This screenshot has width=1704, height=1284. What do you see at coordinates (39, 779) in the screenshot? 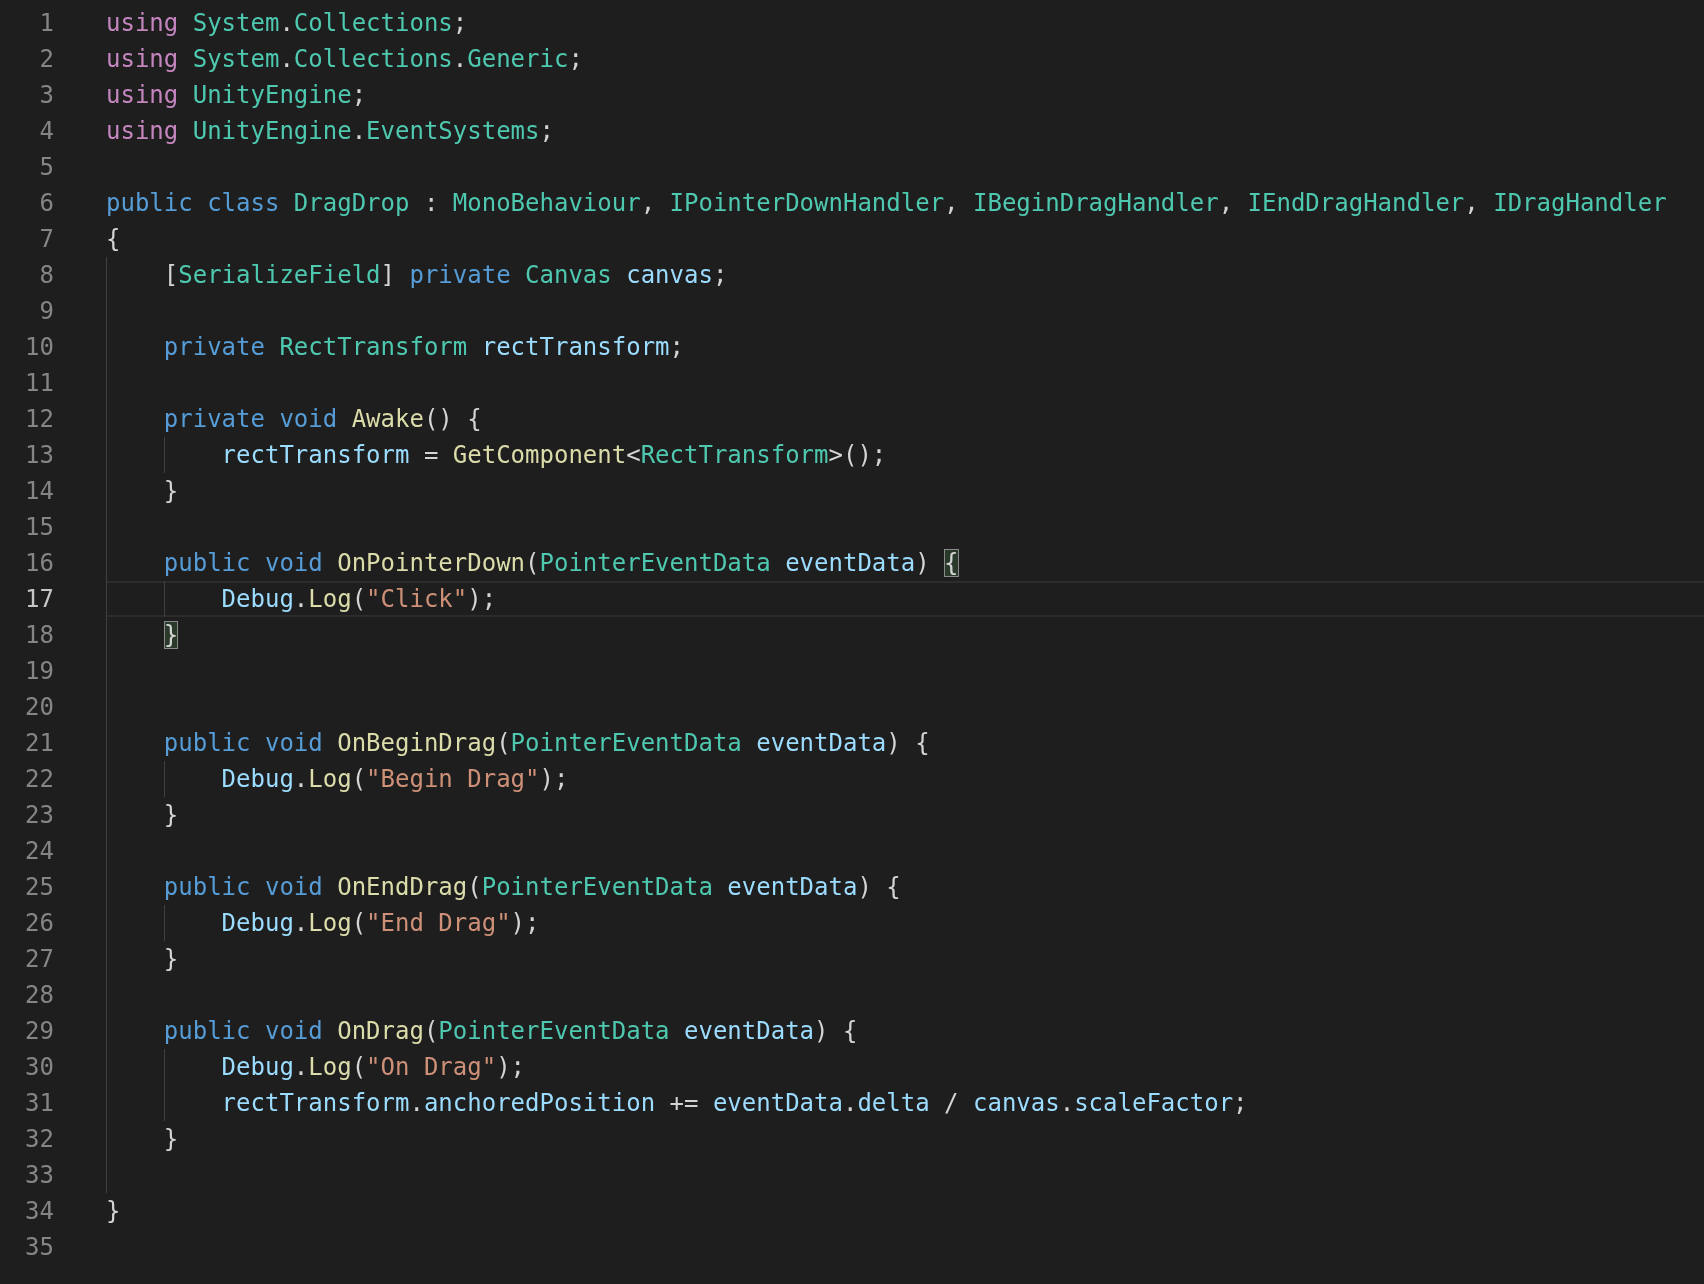
I see `line-number: 22` at bounding box center [39, 779].